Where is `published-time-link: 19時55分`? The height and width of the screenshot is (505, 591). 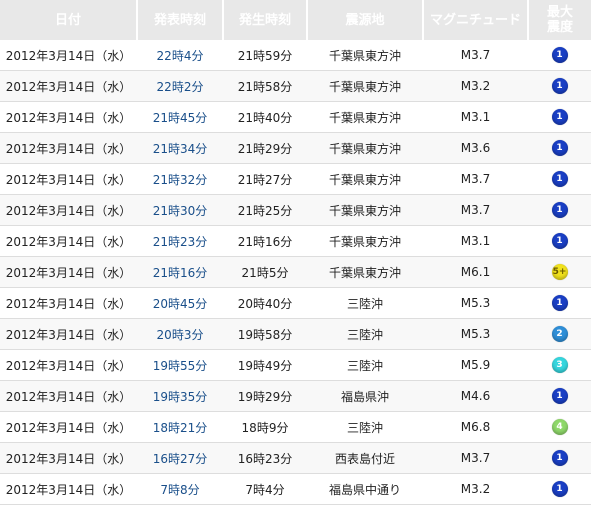 published-time-link: 19時55分 is located at coordinates (180, 366).